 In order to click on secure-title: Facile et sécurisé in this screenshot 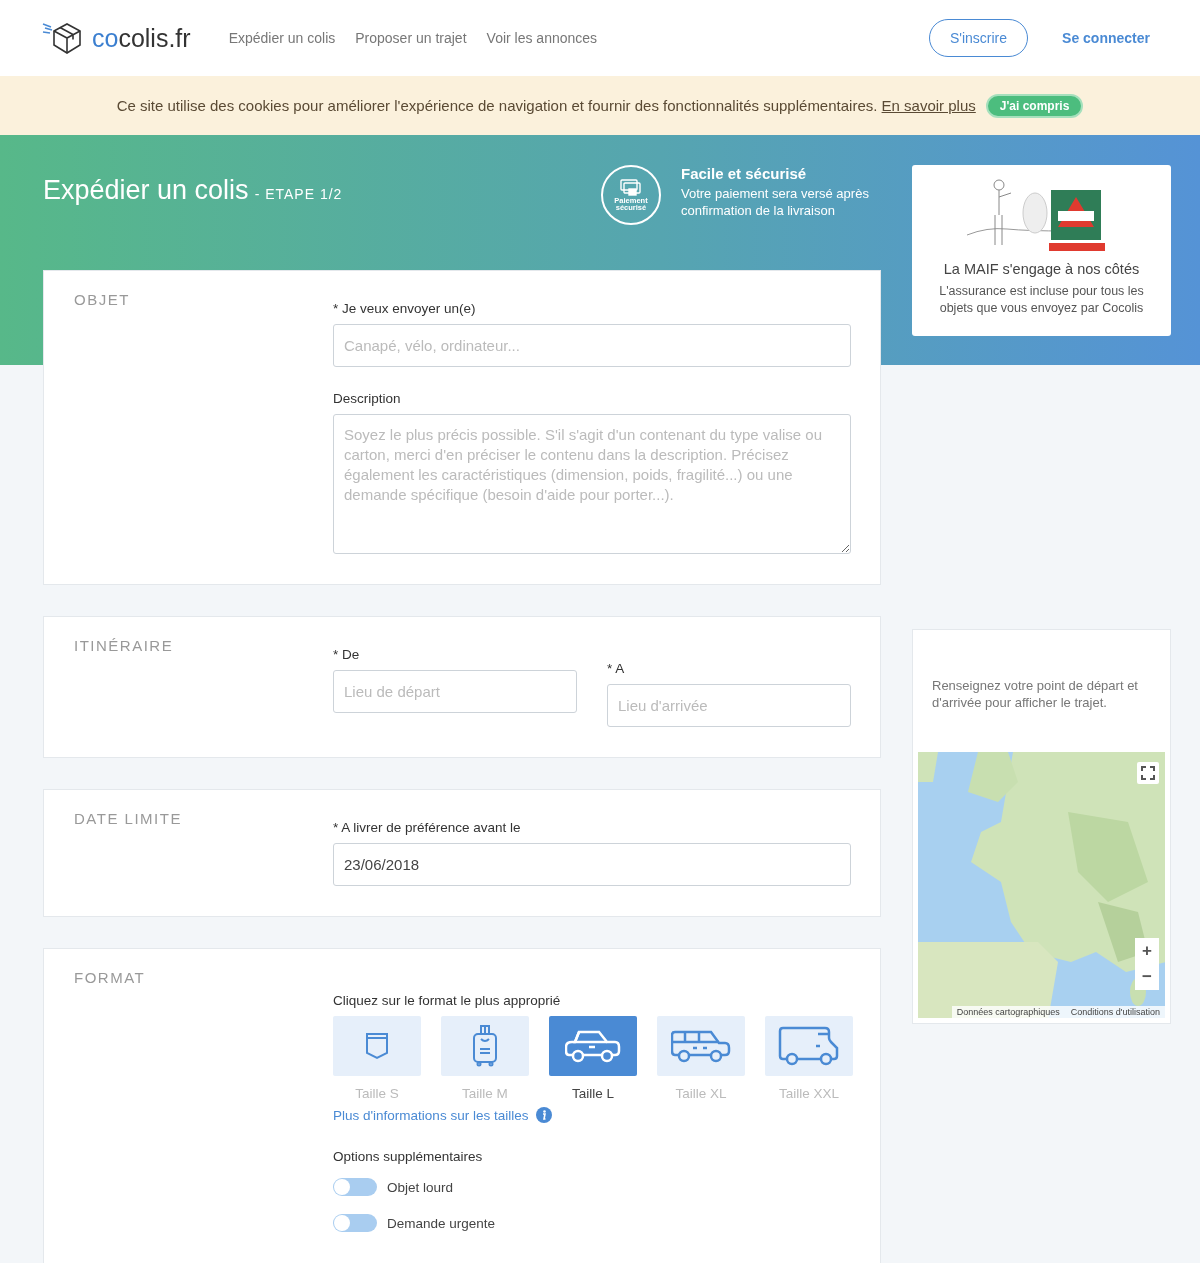, I will do `click(744, 173)`.